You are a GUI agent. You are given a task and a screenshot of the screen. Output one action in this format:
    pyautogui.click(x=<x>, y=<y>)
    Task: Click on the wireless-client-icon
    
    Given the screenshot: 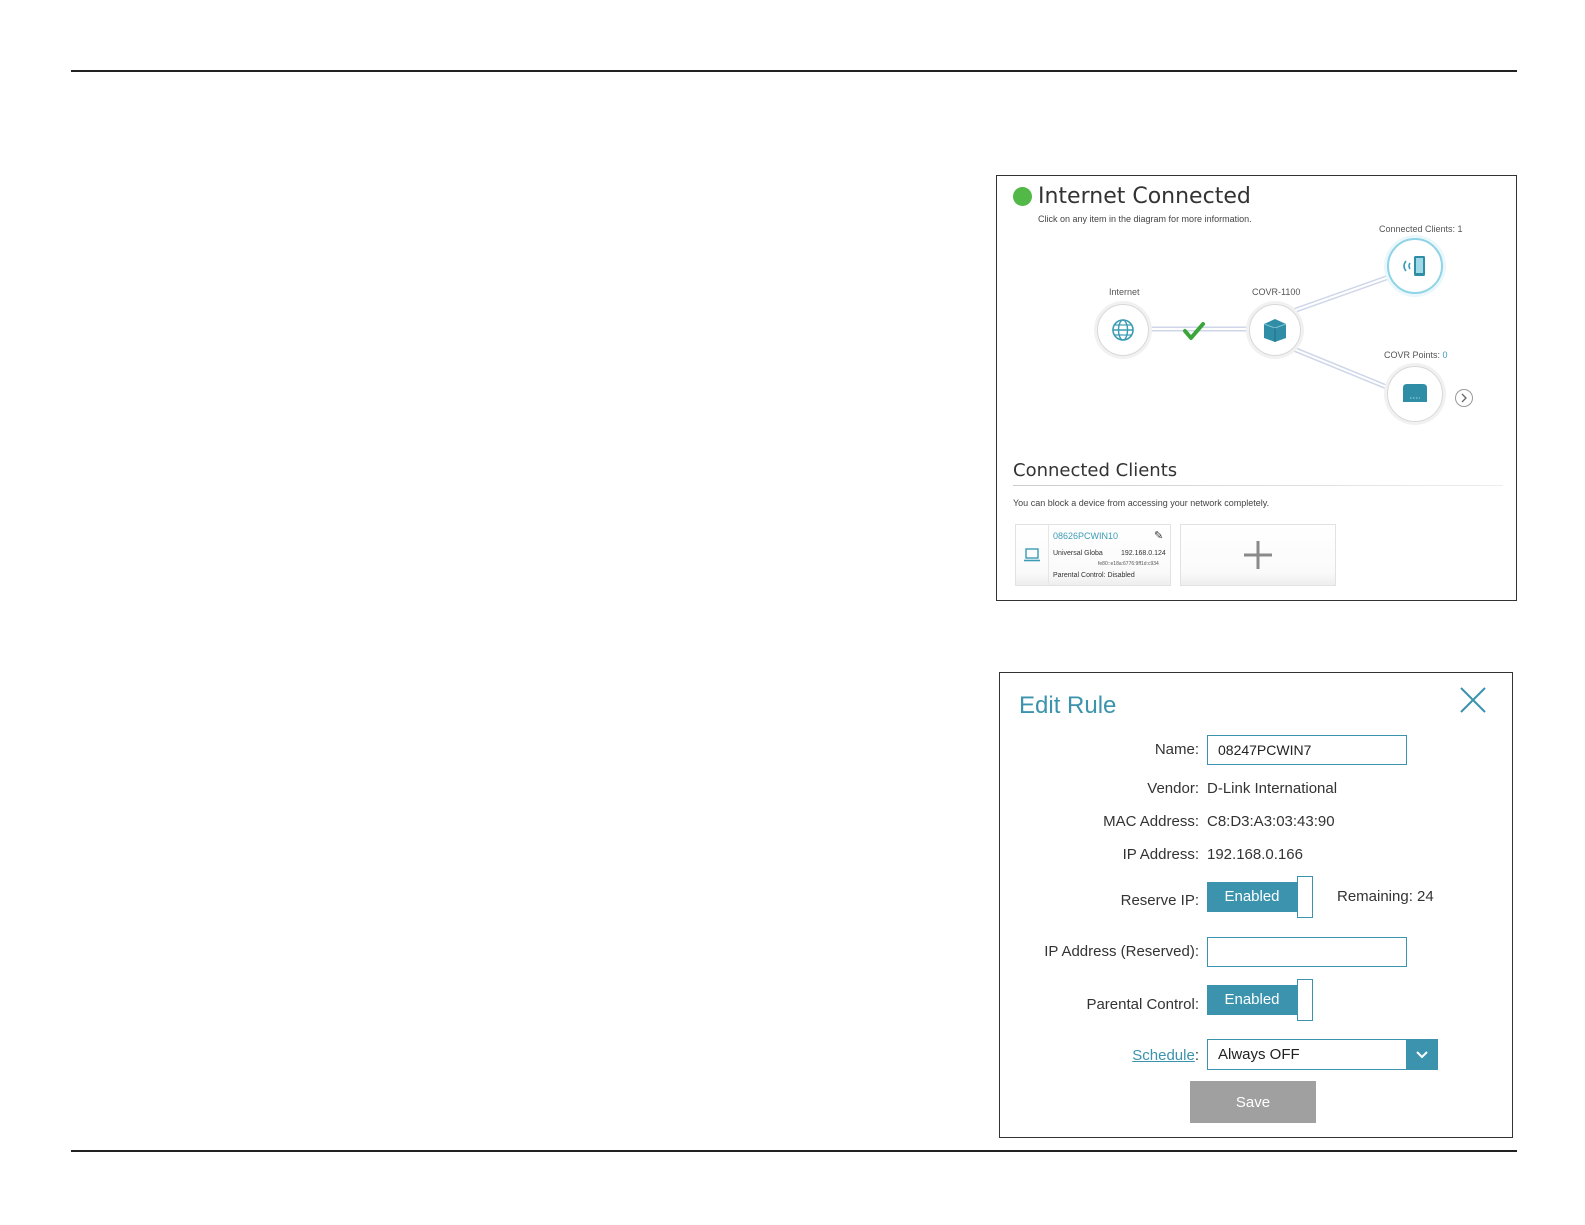 What is the action you would take?
    pyautogui.click(x=1414, y=266)
    